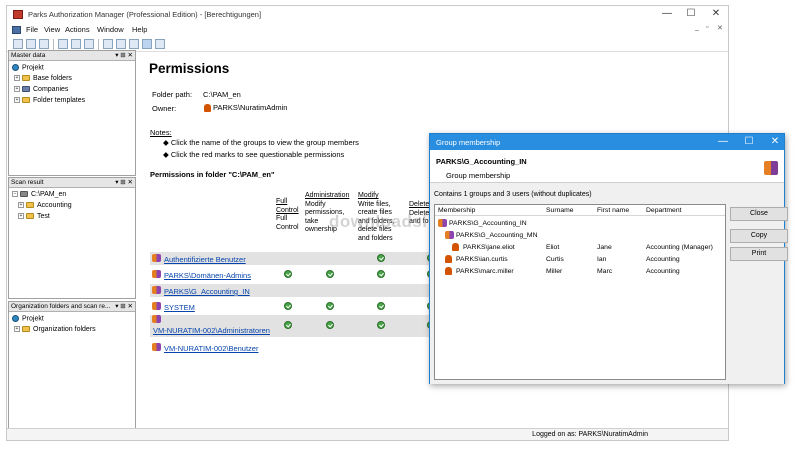 Image resolution: width=800 pixels, height=452 pixels. I want to click on permission-group-link: Authentifizierte Benutzer, so click(205, 259).